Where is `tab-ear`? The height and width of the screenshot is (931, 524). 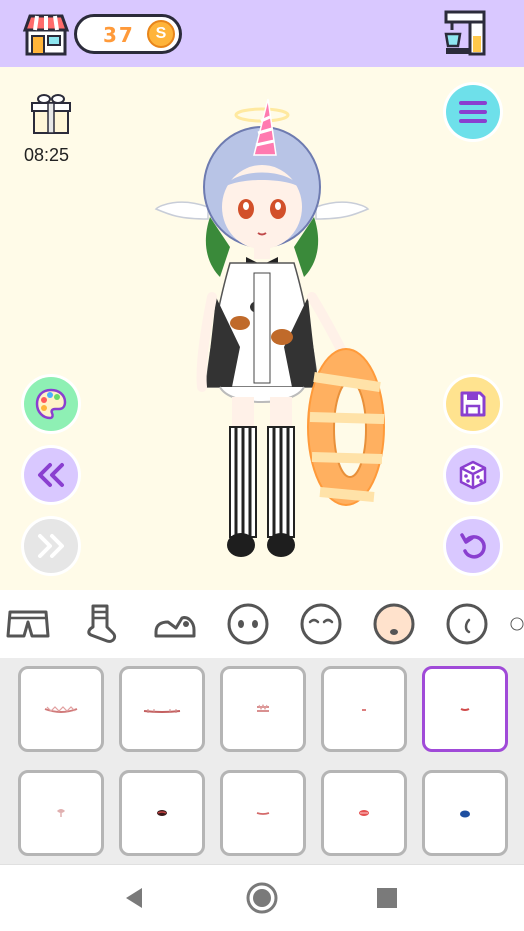 tab-ear is located at coordinates (467, 624).